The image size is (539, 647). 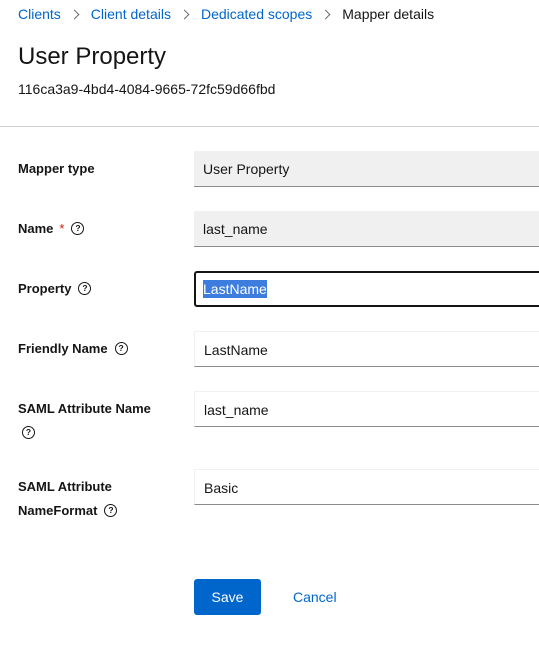 What do you see at coordinates (235, 229) in the screenshot?
I see `name-value: last_name` at bounding box center [235, 229].